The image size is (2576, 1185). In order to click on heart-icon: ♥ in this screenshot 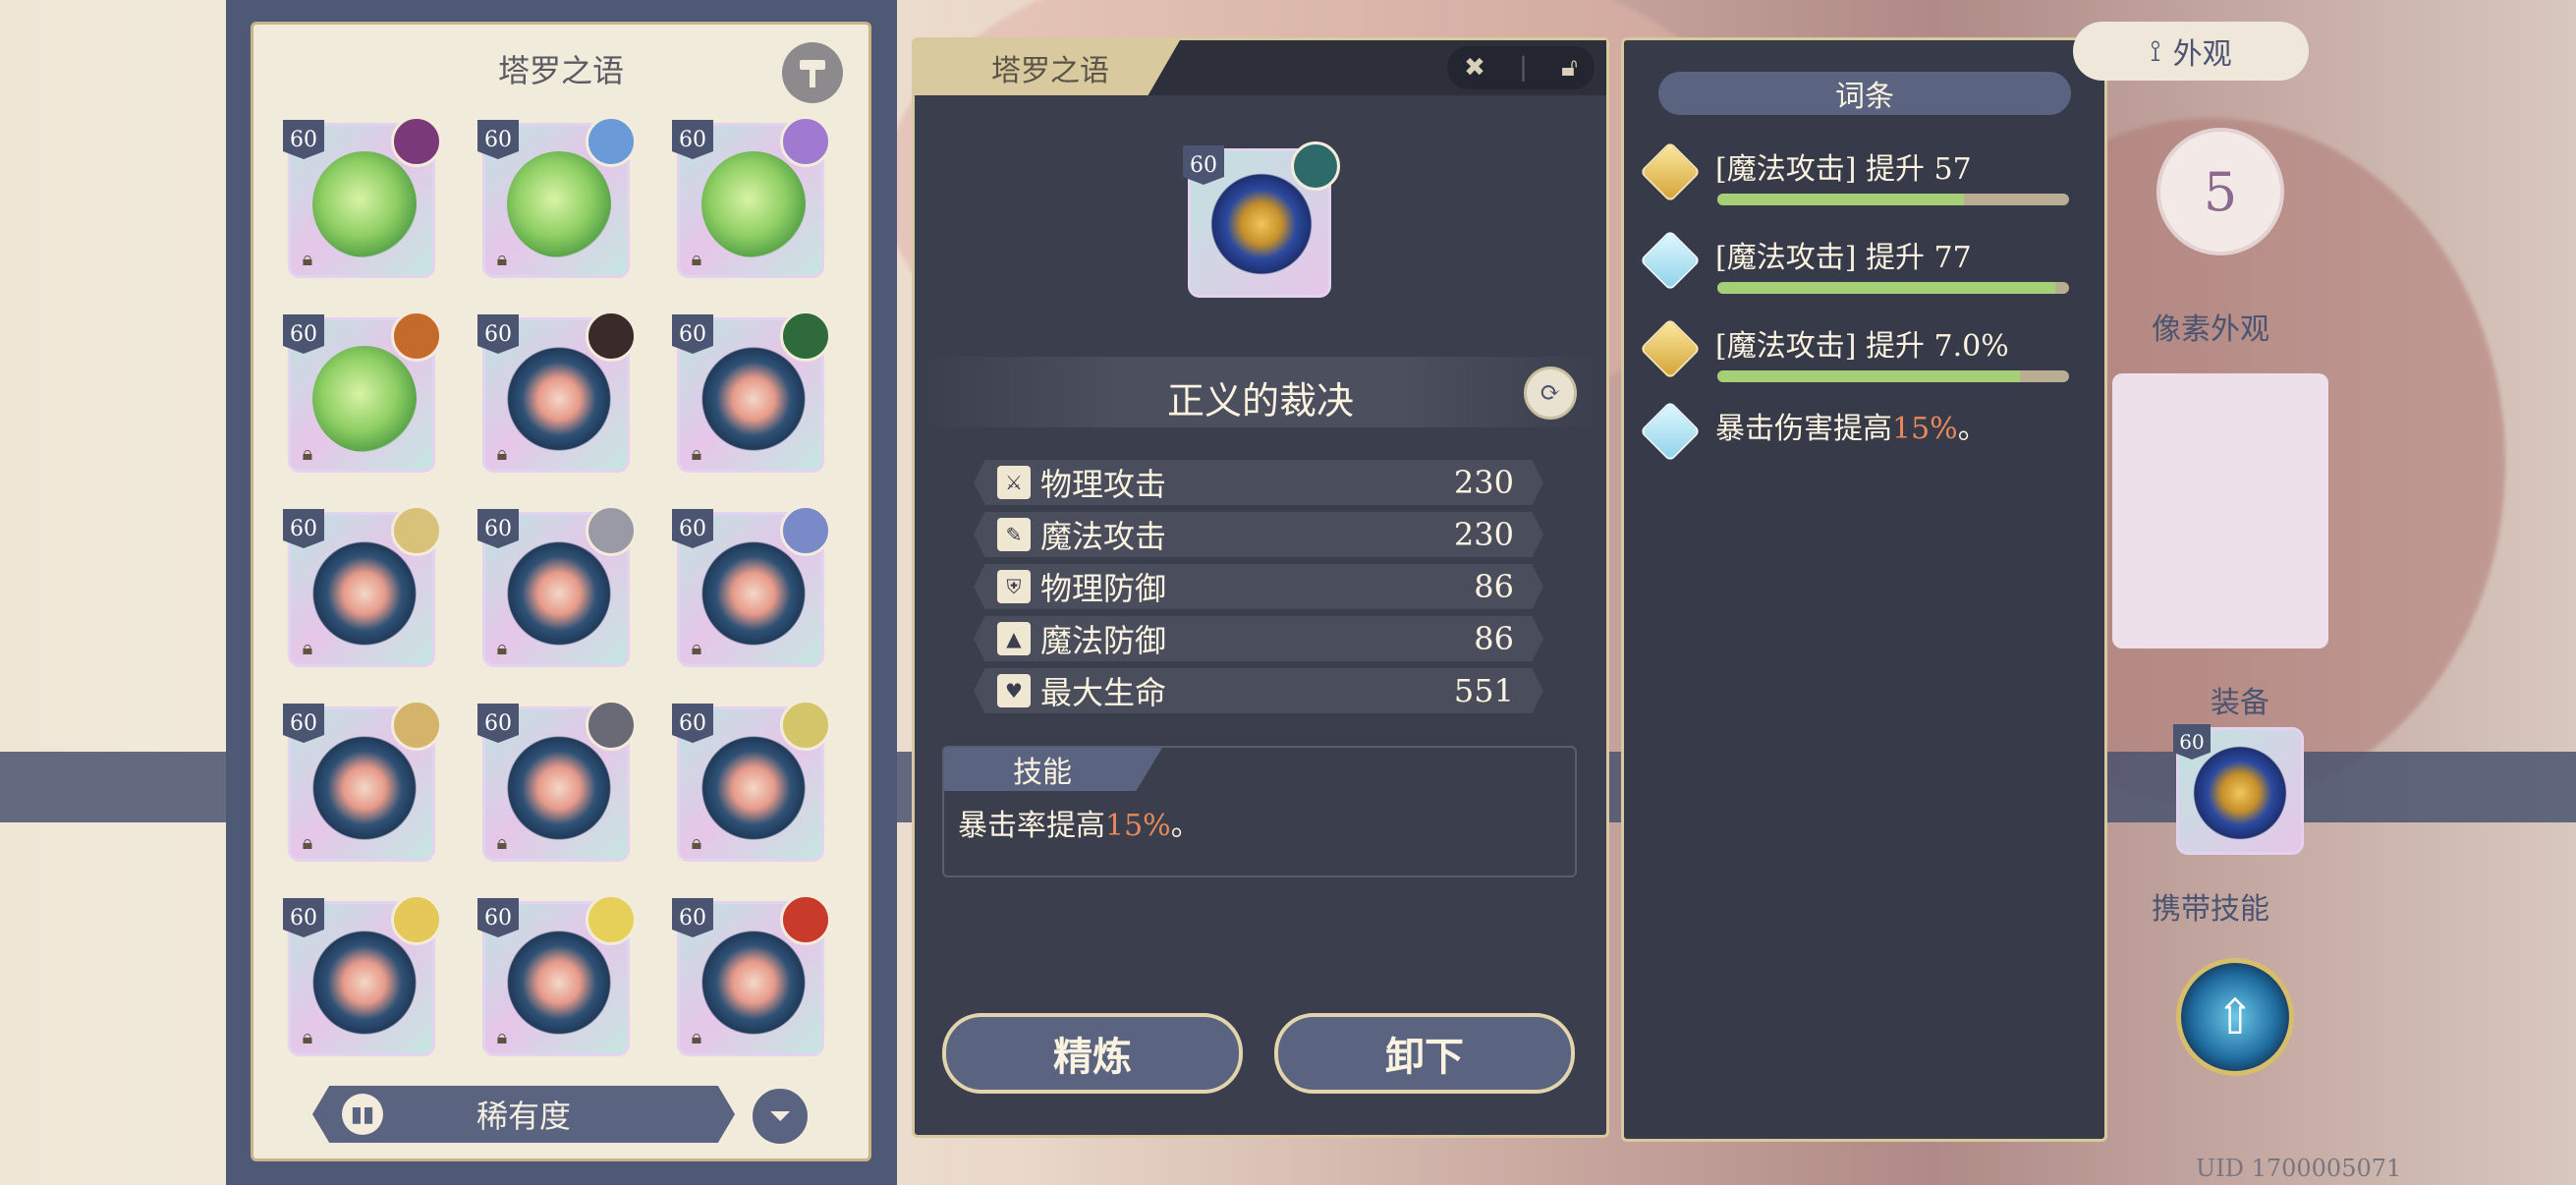, I will do `click(1014, 691)`.